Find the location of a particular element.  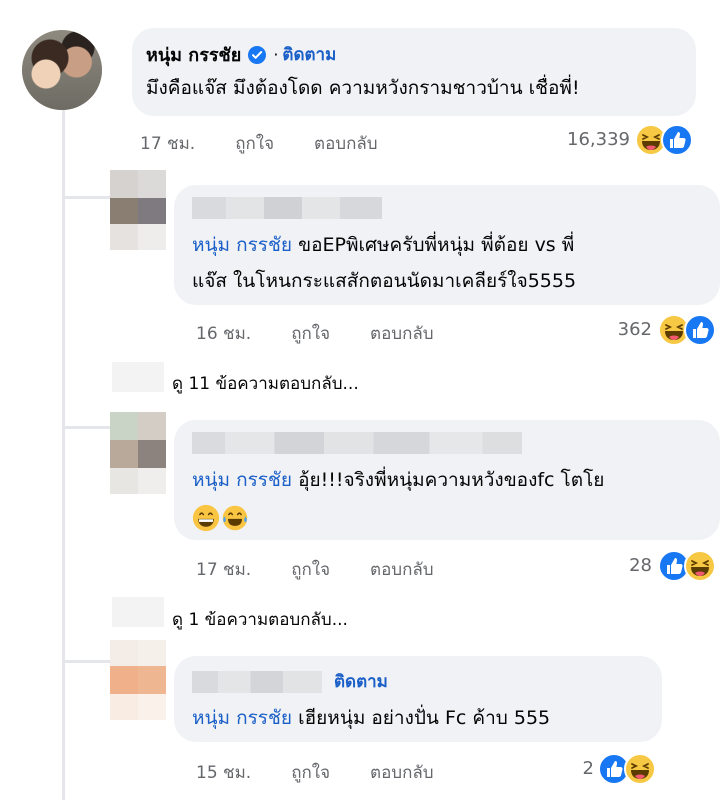

verified-badge-icon is located at coordinates (257, 55).